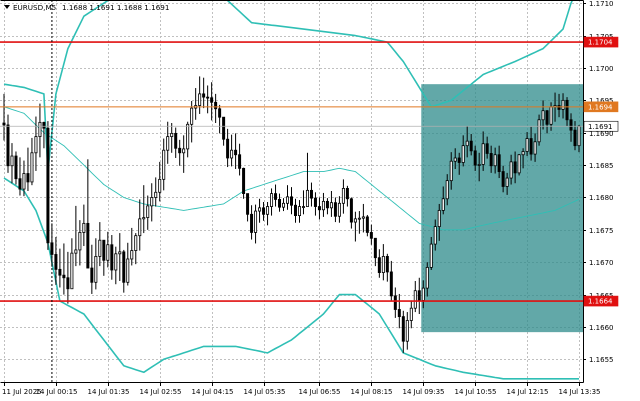 This screenshot has width=640, height=401. Describe the element at coordinates (424, 392) in the screenshot. I see `time-tick-label: 14 Jul 09:35` at that location.